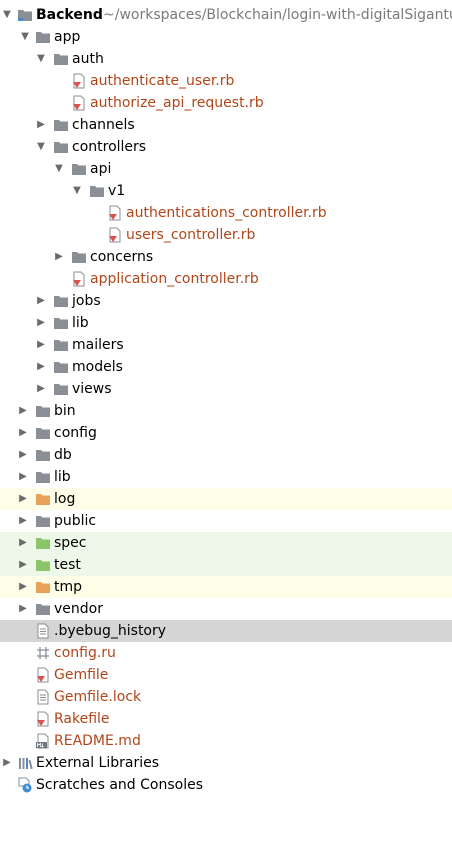 This screenshot has height=841, width=452. What do you see at coordinates (97, 763) in the screenshot?
I see `node-label: External Libraries` at bounding box center [97, 763].